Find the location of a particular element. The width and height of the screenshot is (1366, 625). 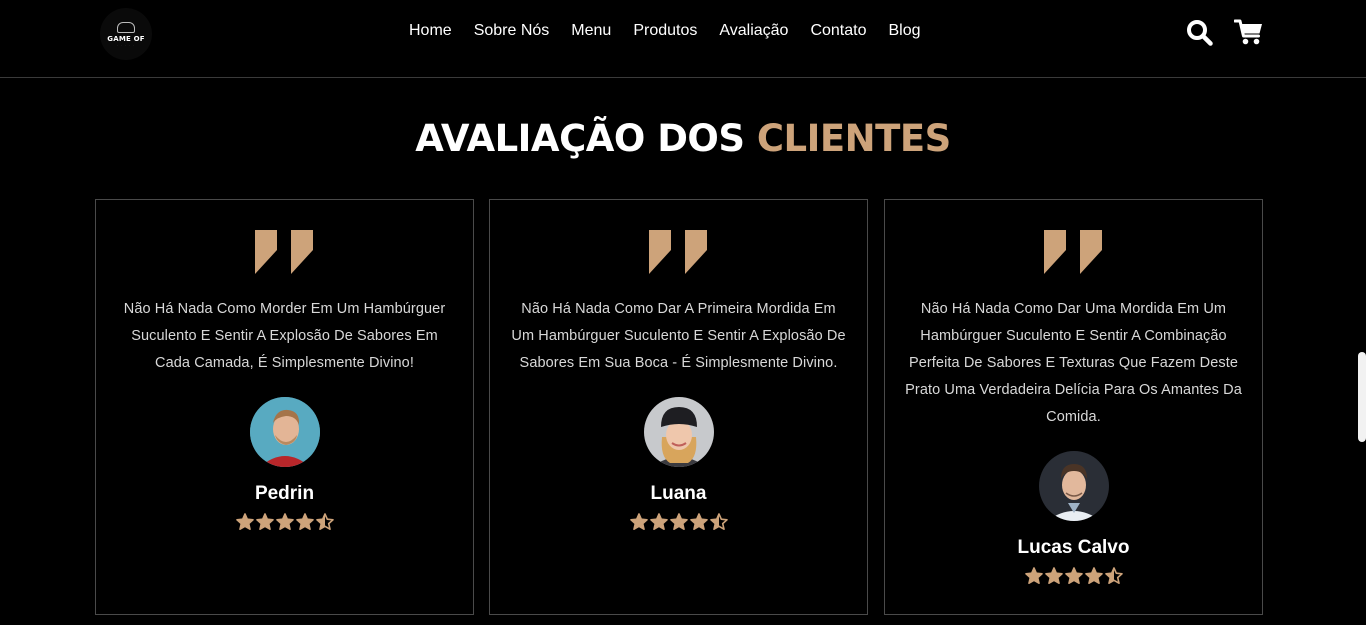

nav-produtos: Produtos is located at coordinates (665, 31).